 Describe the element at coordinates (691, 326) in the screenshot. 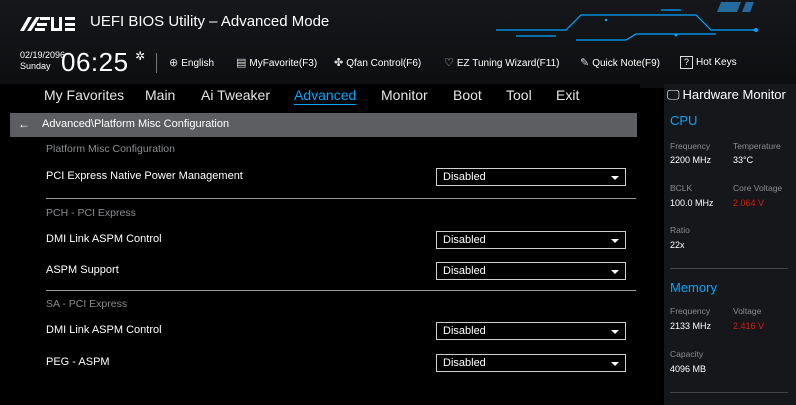

I see `memory-frequency-value: 2133 MHz` at that location.